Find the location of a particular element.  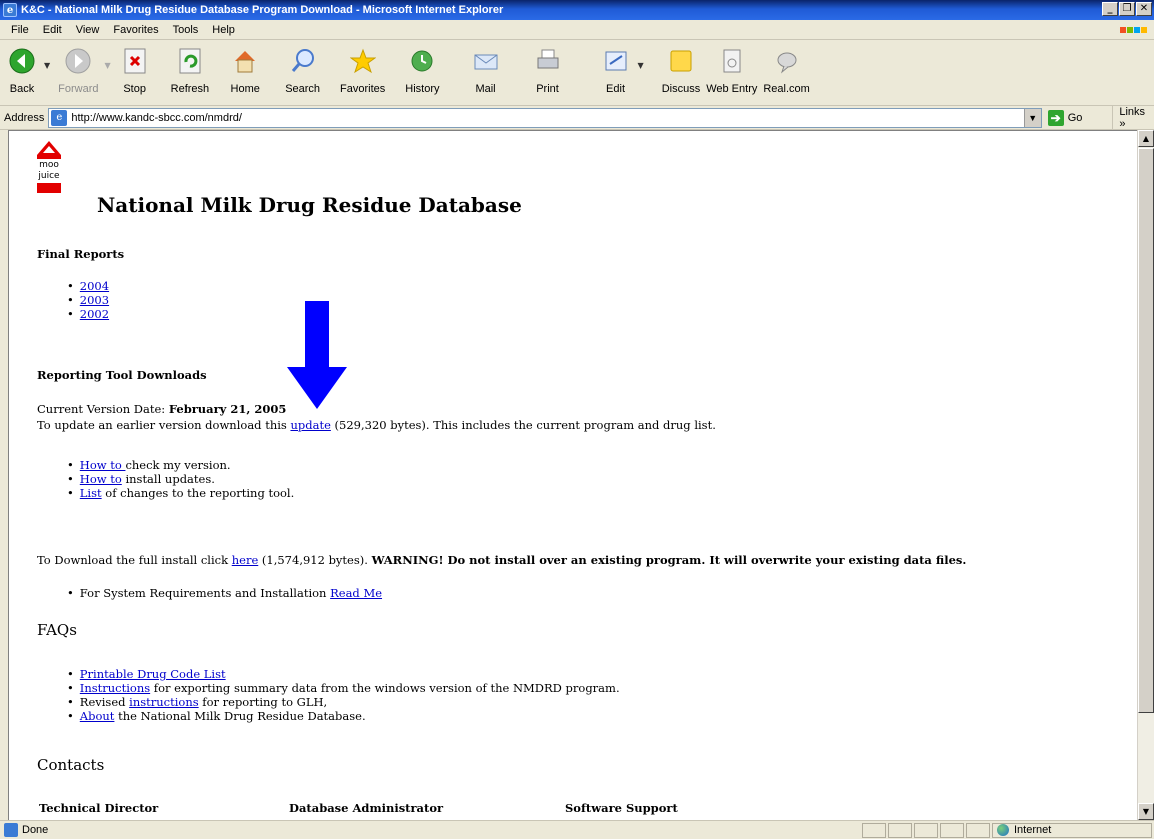

stop-label: Stop is located at coordinates (134, 89).